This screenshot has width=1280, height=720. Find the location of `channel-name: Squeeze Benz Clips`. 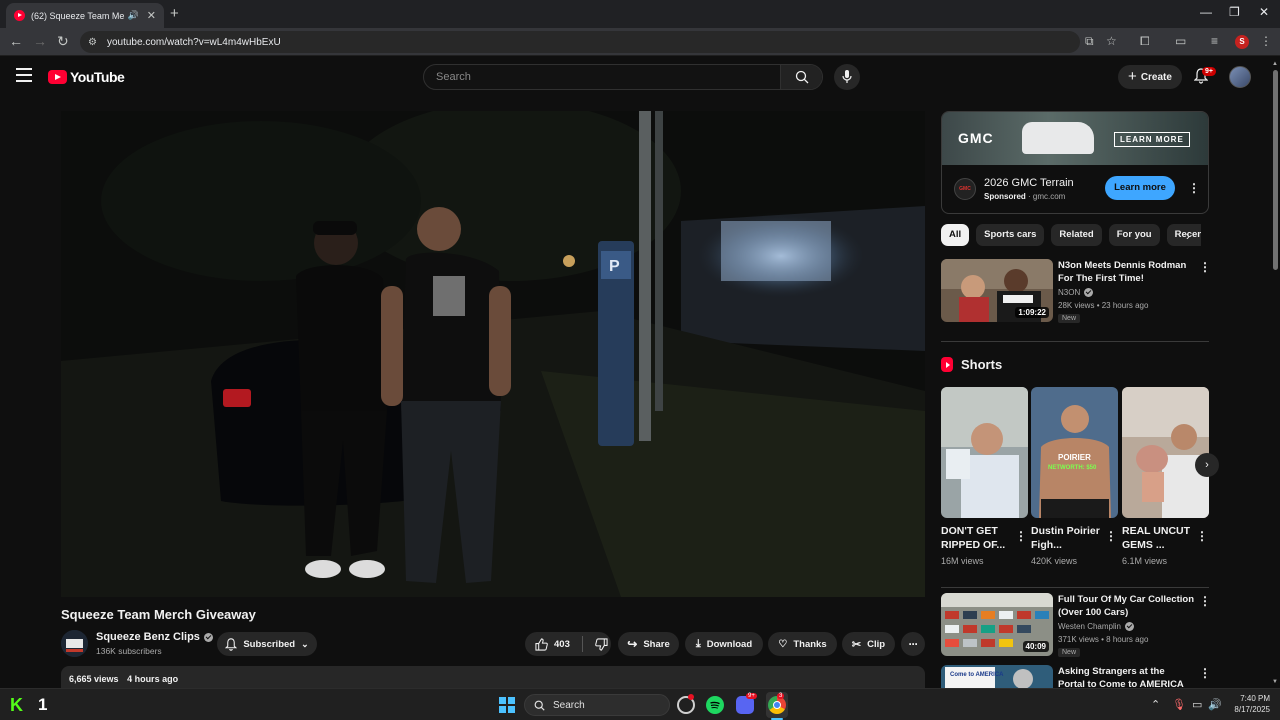

channel-name: Squeeze Benz Clips is located at coordinates (154, 637).